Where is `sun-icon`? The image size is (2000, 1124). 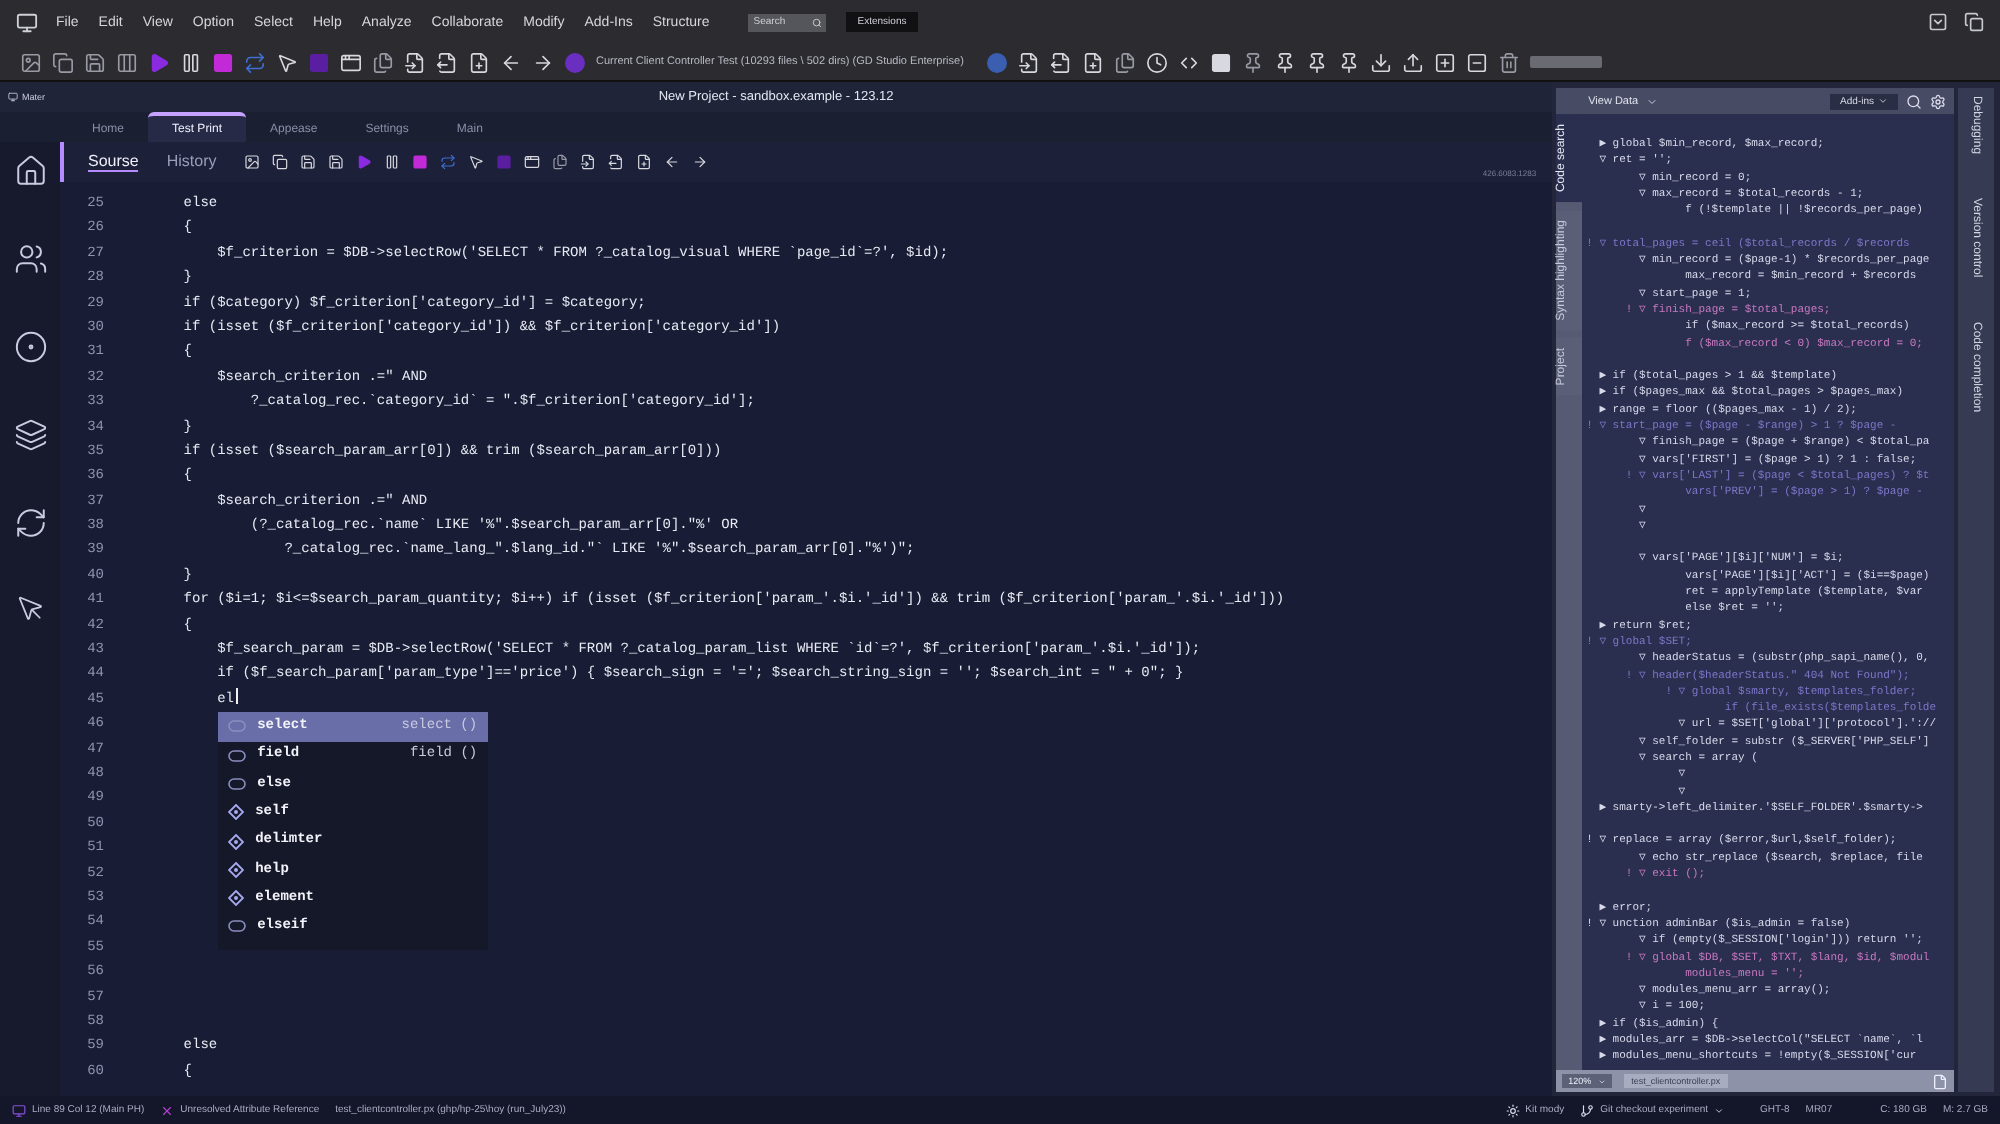 sun-icon is located at coordinates (1512, 1110).